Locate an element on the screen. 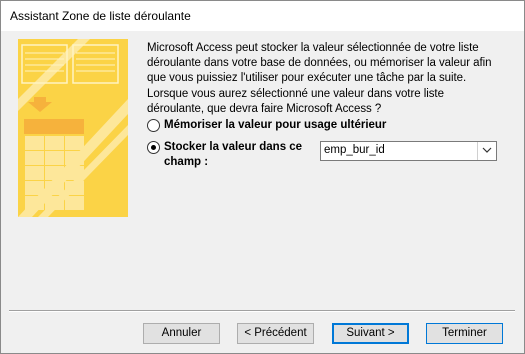  radio-store-in-field is located at coordinates (153, 147).